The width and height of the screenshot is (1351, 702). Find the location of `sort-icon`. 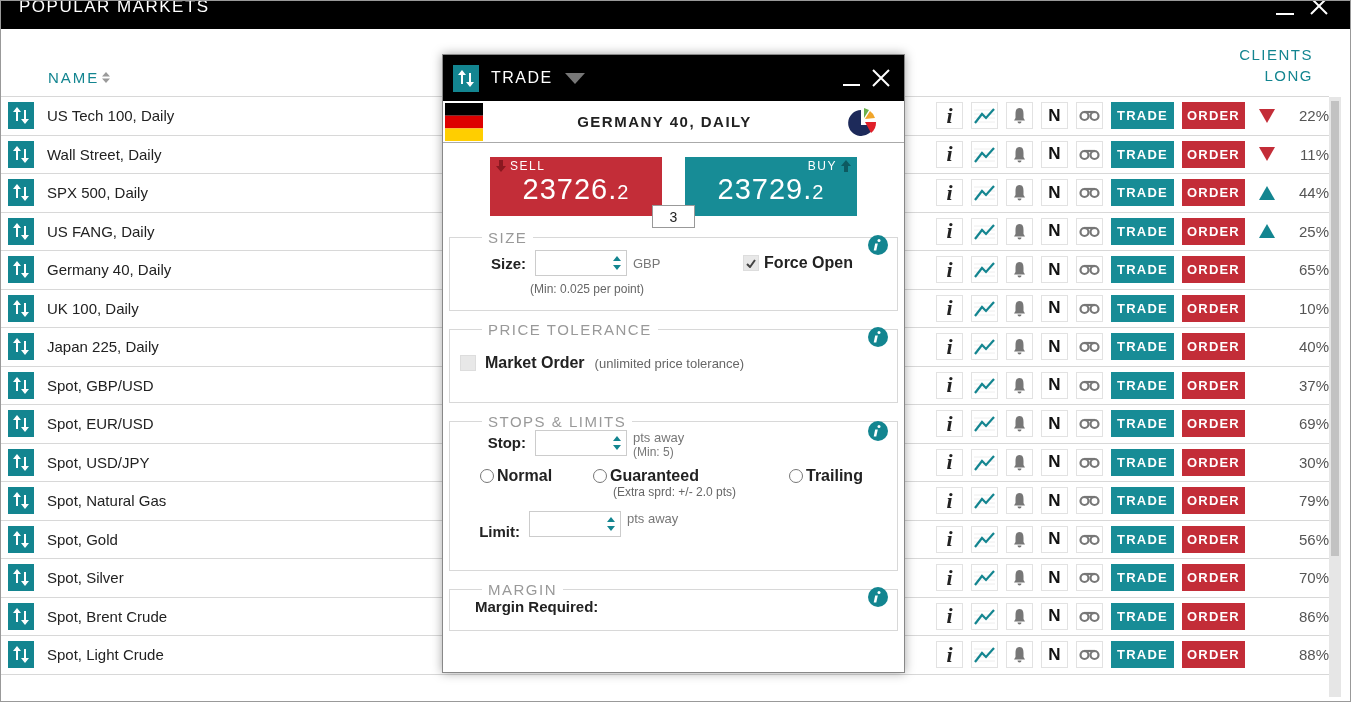

sort-icon is located at coordinates (106, 77).